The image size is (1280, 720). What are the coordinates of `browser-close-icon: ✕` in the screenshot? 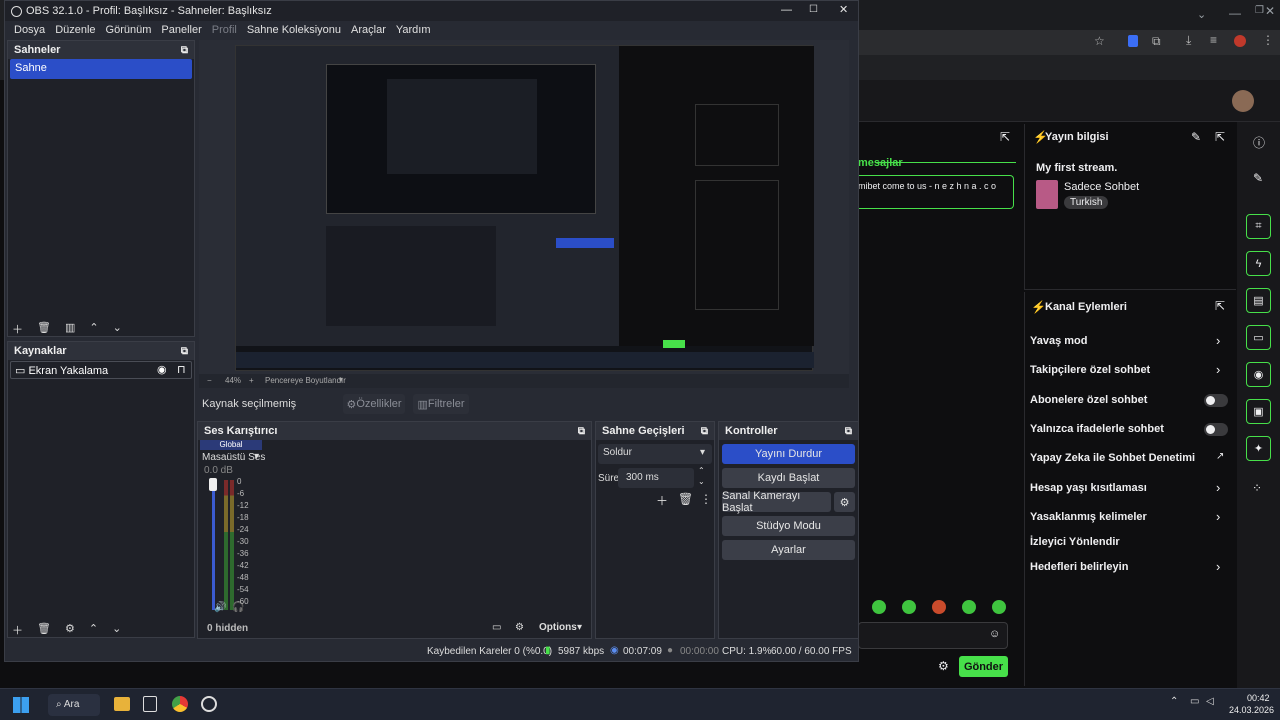 It's located at (1270, 11).